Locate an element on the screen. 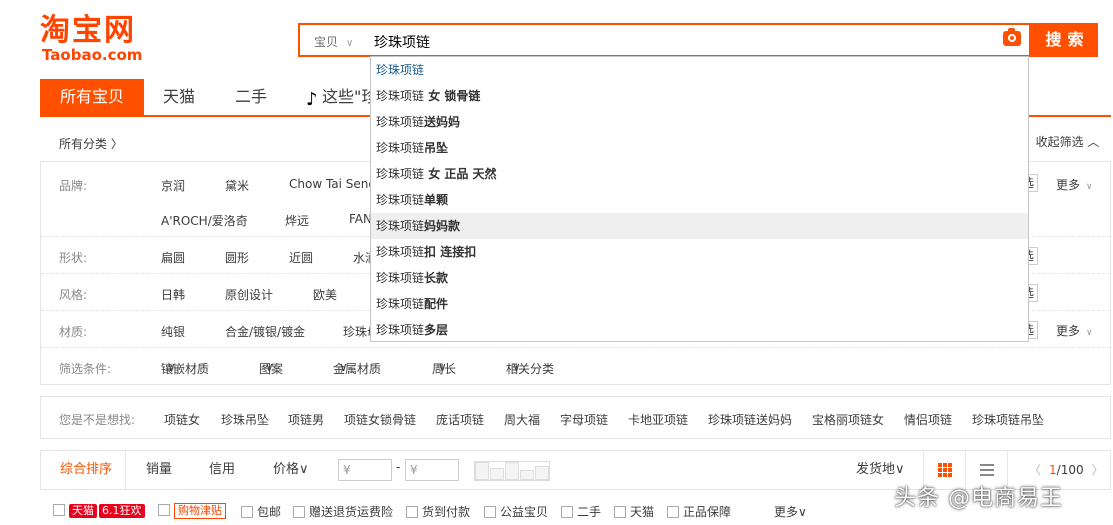 The height and width of the screenshot is (525, 1113). filter-value: 近圆 is located at coordinates (301, 257).